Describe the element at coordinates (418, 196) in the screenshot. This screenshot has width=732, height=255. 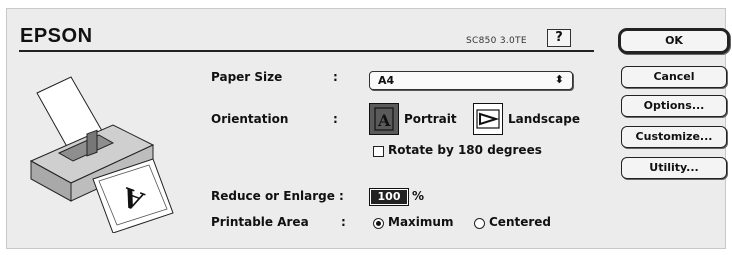
I see `percent-sign: %` at that location.